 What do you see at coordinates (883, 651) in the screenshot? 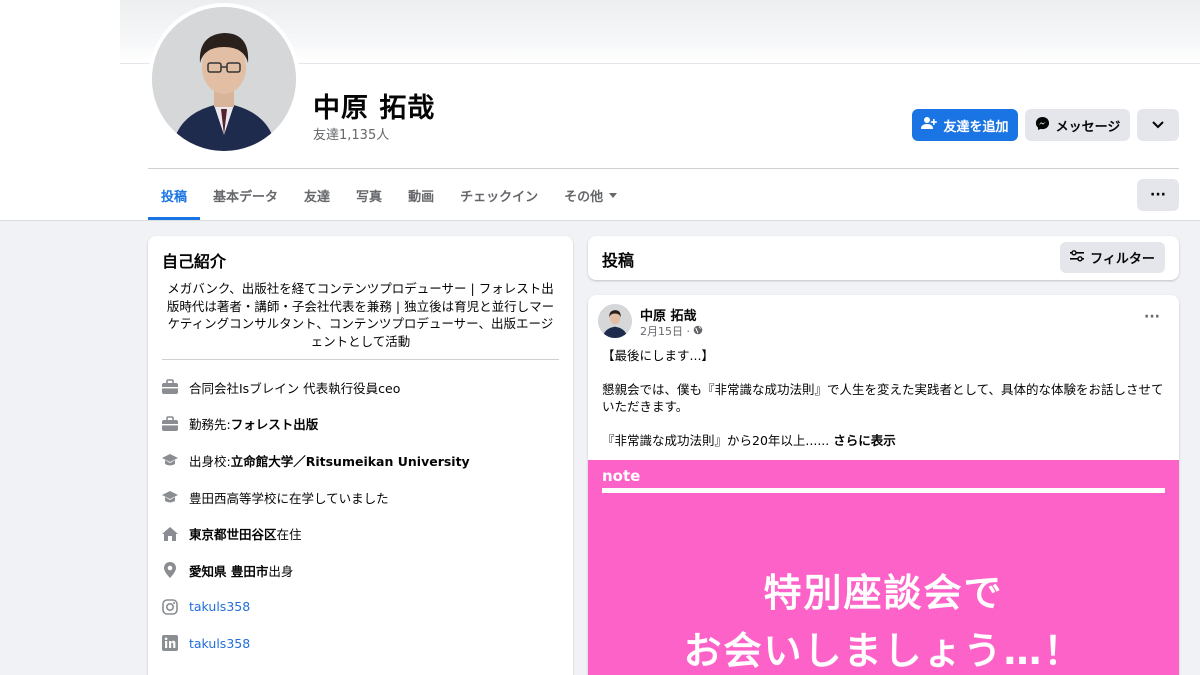
I see `image-headline-line2: お会いしましょう…！` at bounding box center [883, 651].